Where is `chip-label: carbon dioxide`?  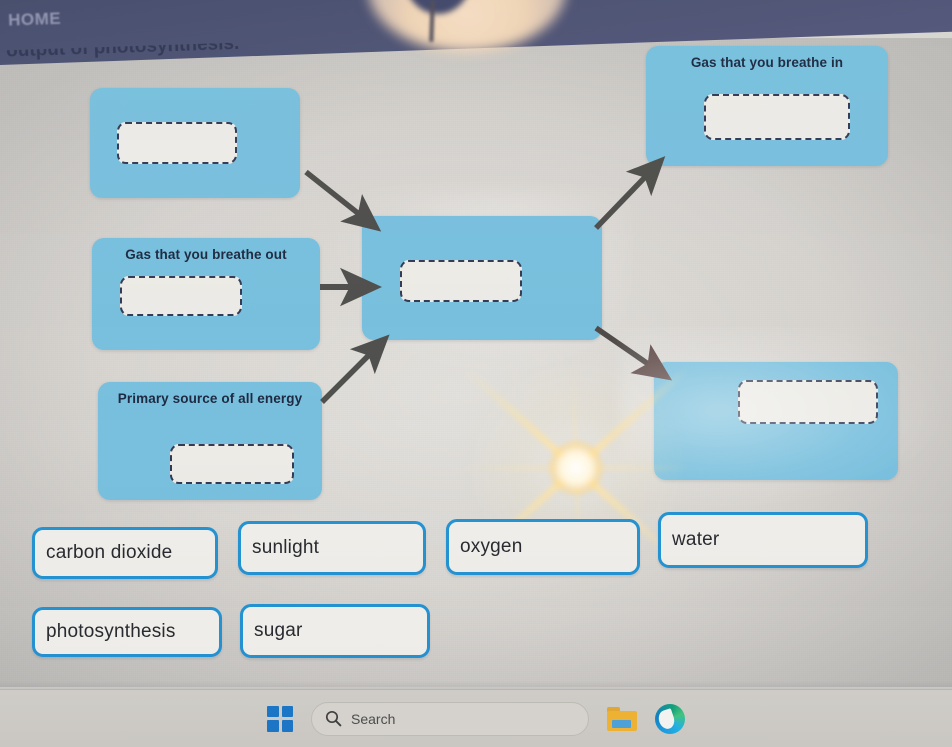
chip-label: carbon dioxide is located at coordinates (109, 552).